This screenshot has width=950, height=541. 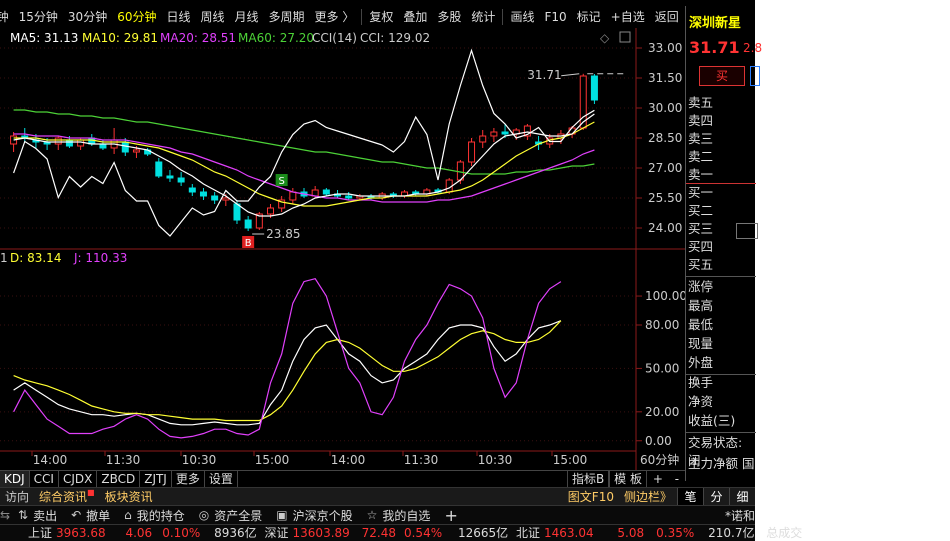 I want to click on time-axis-label: 14:00, so click(x=50, y=460).